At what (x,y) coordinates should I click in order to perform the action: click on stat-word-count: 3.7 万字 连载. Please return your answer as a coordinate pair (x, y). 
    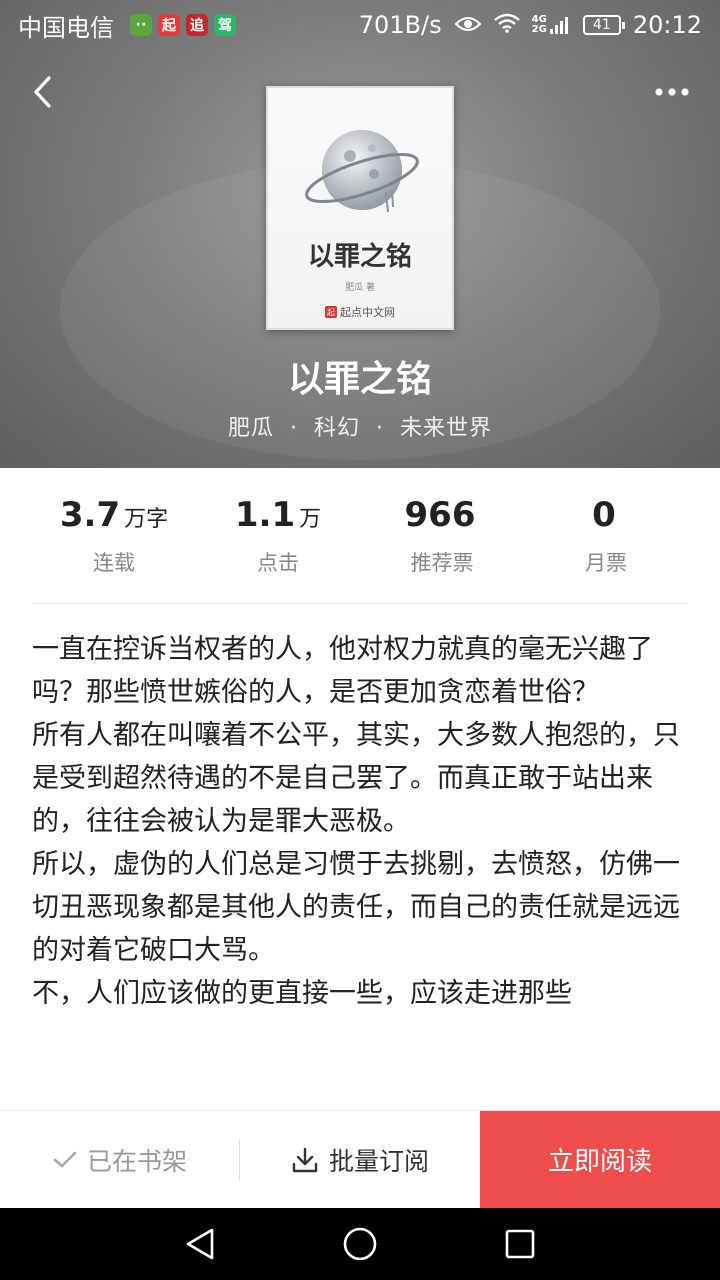
    Looking at the image, I should click on (114, 546).